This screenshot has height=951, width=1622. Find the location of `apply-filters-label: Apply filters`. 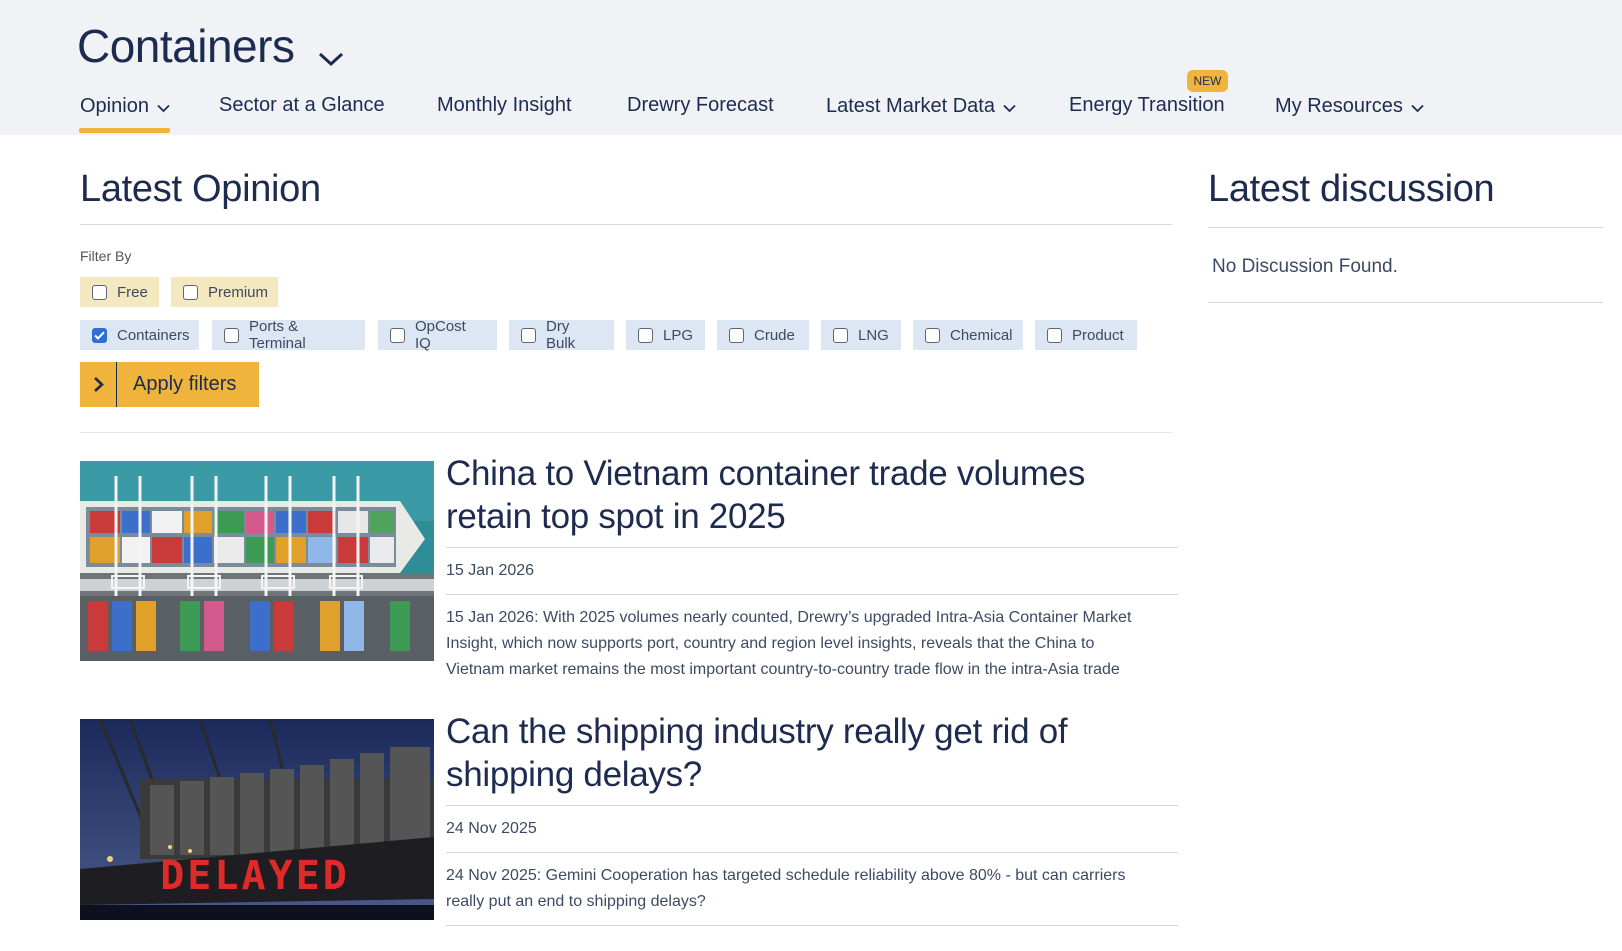

apply-filters-label: Apply filters is located at coordinates (185, 384).